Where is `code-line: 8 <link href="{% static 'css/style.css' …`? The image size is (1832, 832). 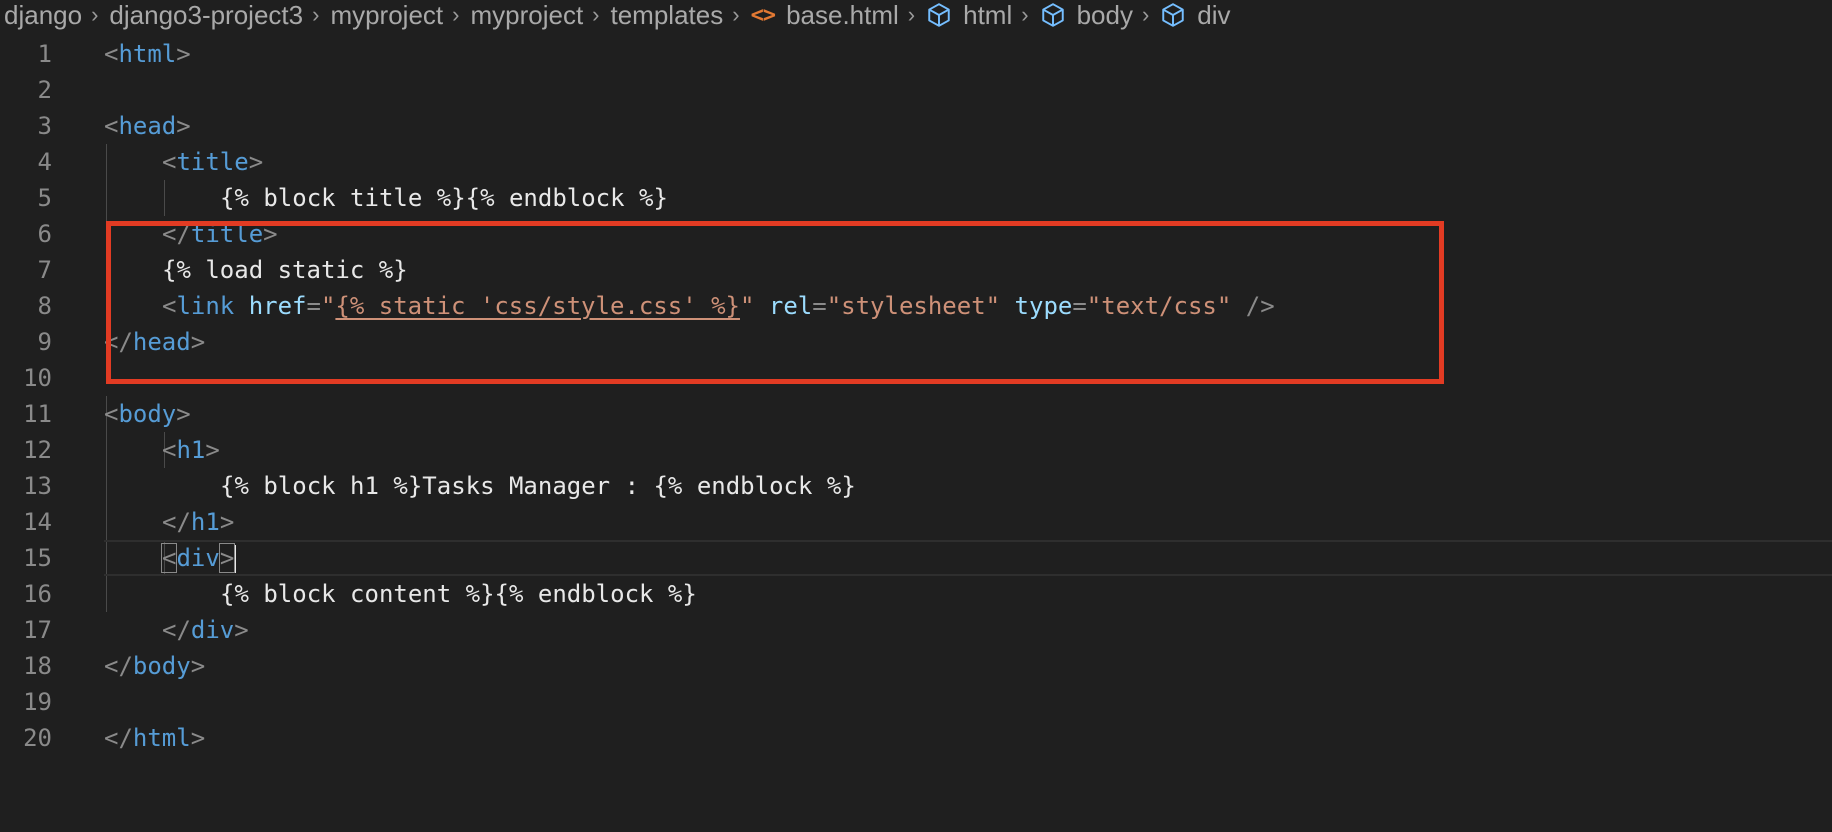 code-line: 8 <link href="{% static 'css/style.css' … is located at coordinates (916, 306).